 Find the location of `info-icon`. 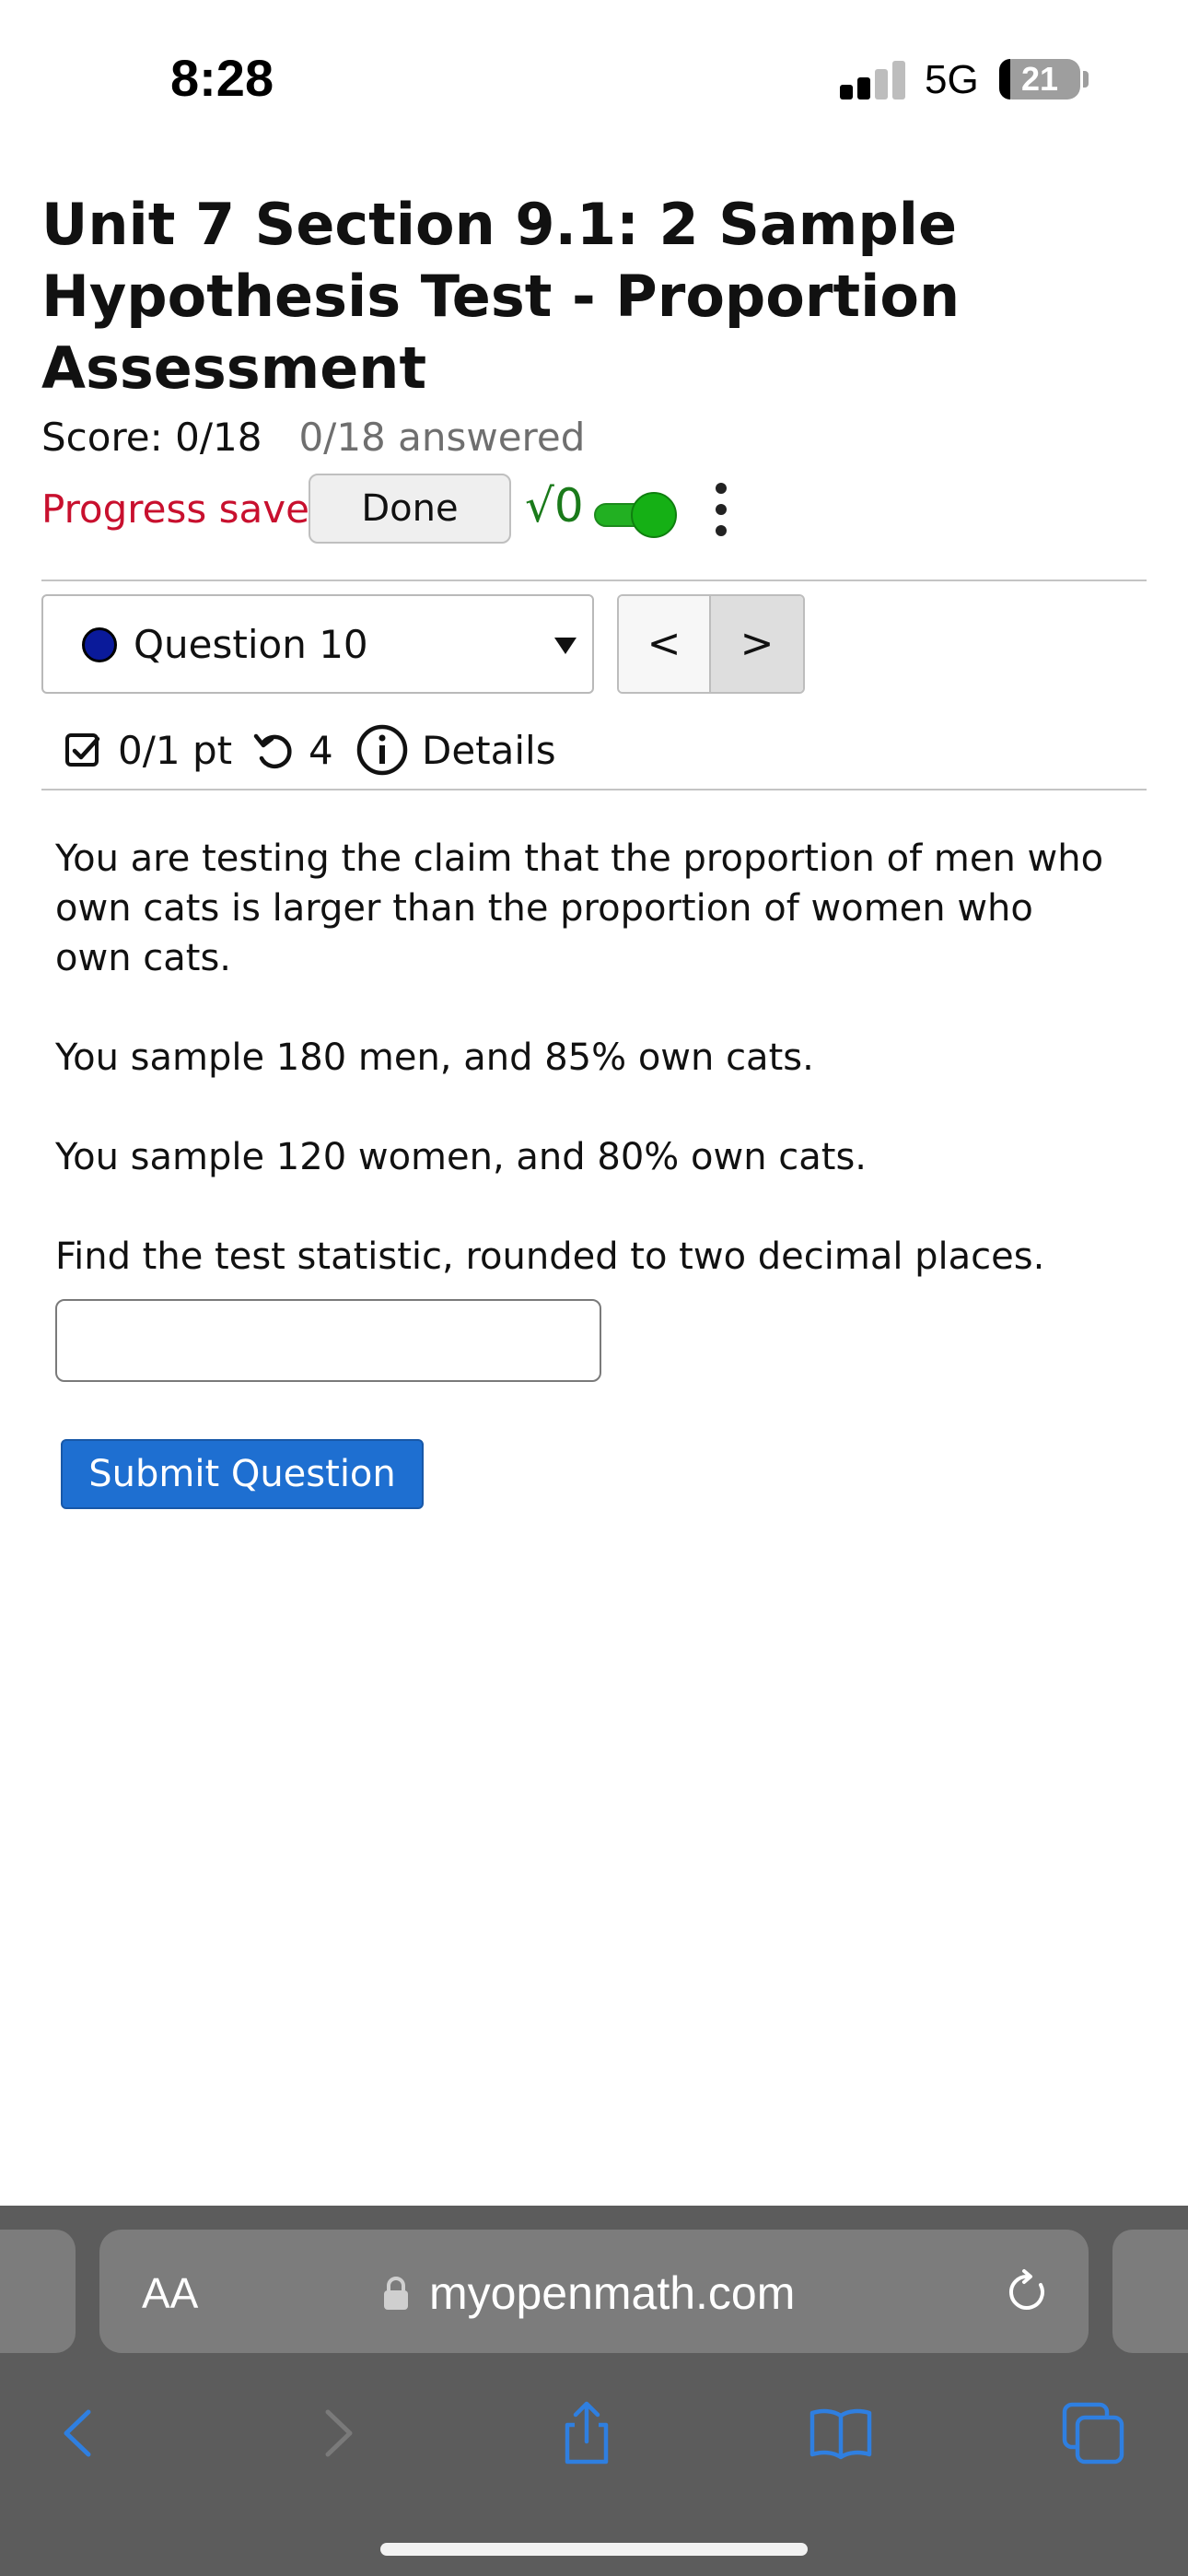

info-icon is located at coordinates (382, 750).